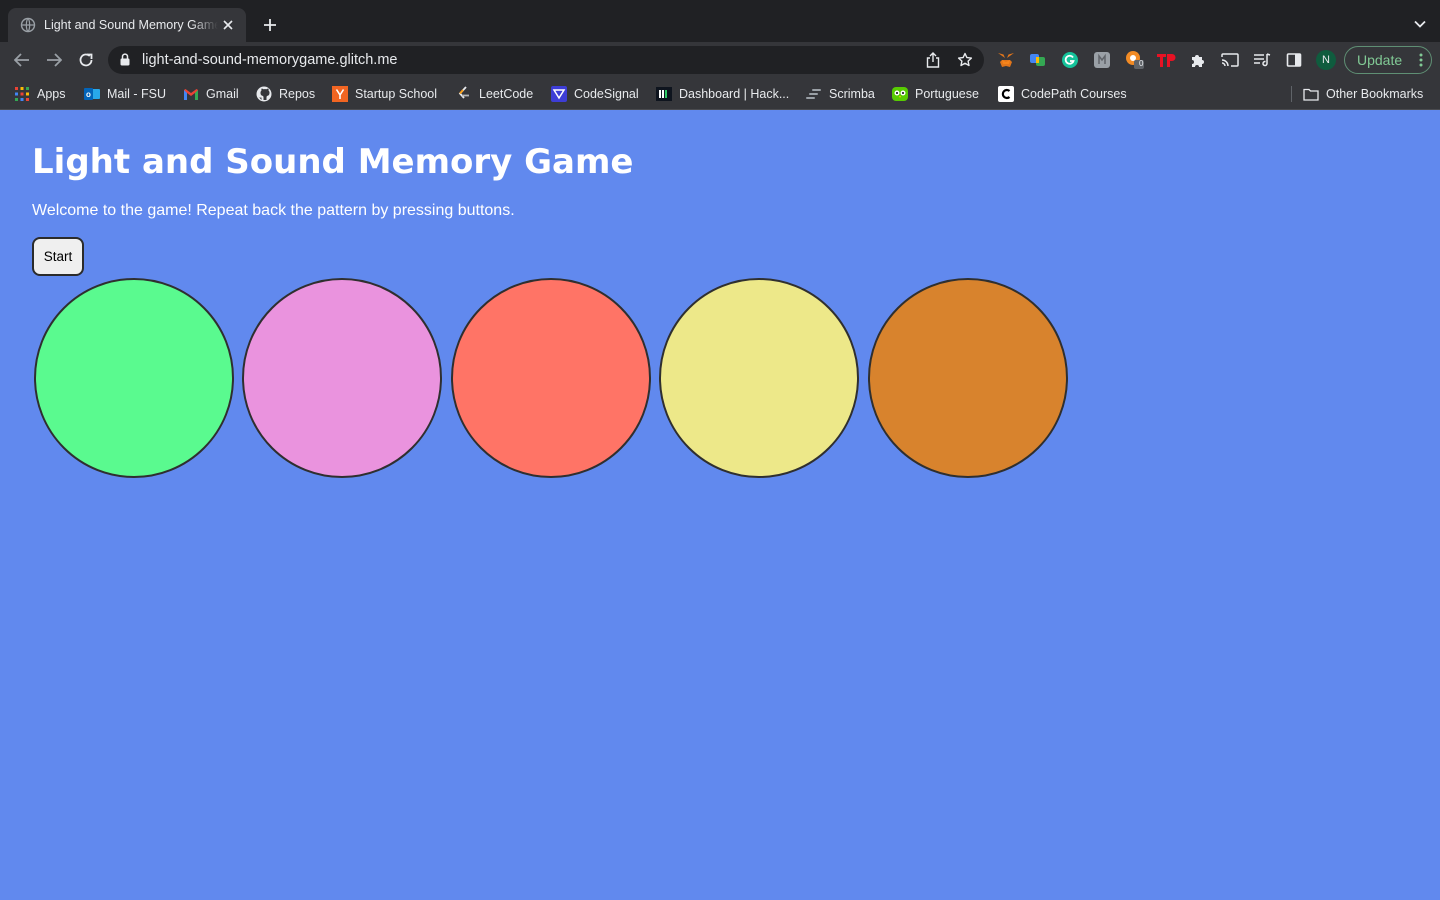 The image size is (1440, 900). I want to click on leetcode-icon, so click(464, 94).